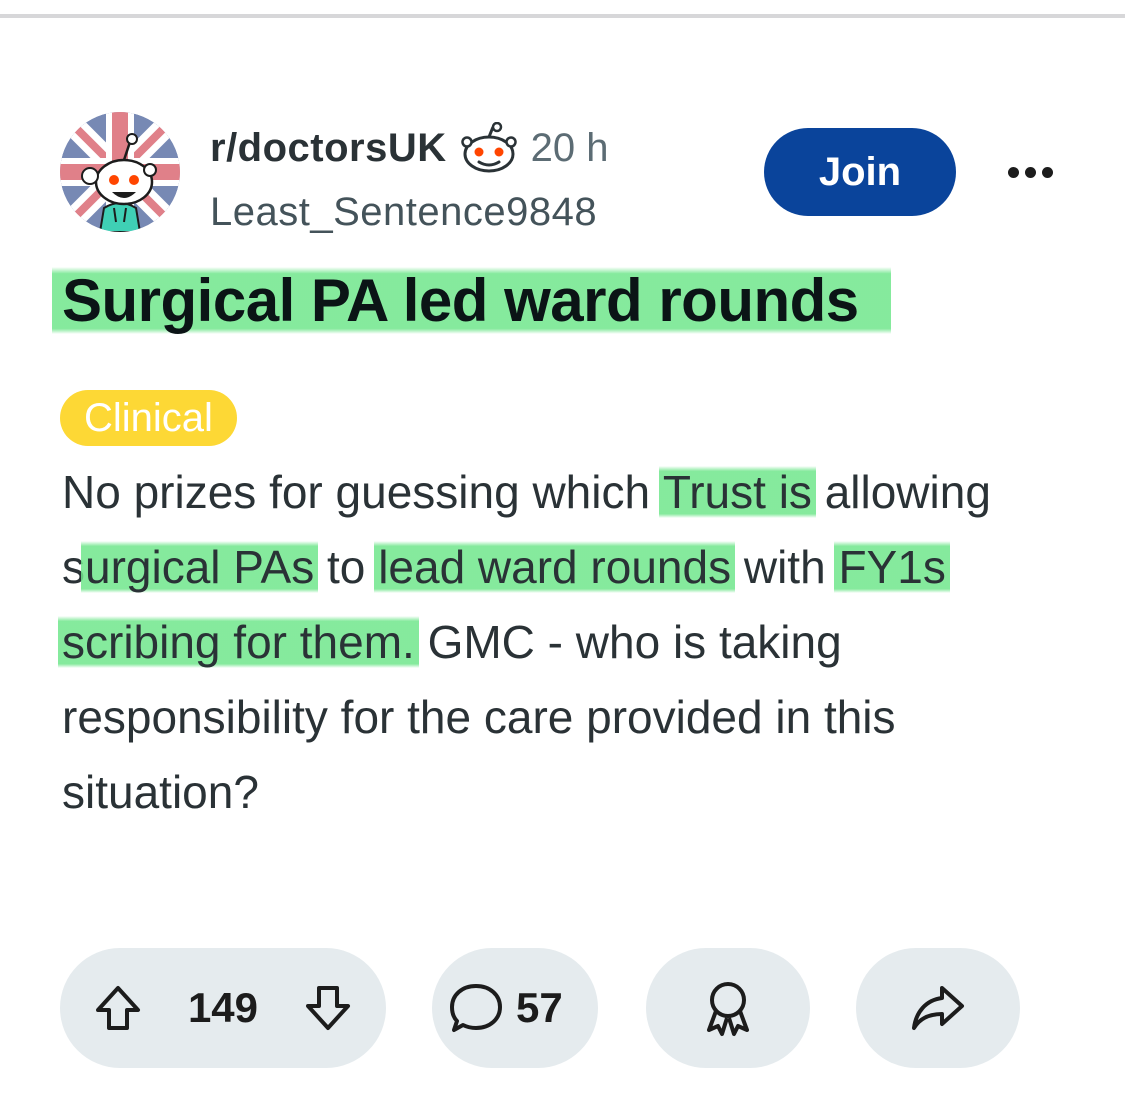 The width and height of the screenshot is (1125, 1094). I want to click on snoo-head-icon, so click(488, 147).